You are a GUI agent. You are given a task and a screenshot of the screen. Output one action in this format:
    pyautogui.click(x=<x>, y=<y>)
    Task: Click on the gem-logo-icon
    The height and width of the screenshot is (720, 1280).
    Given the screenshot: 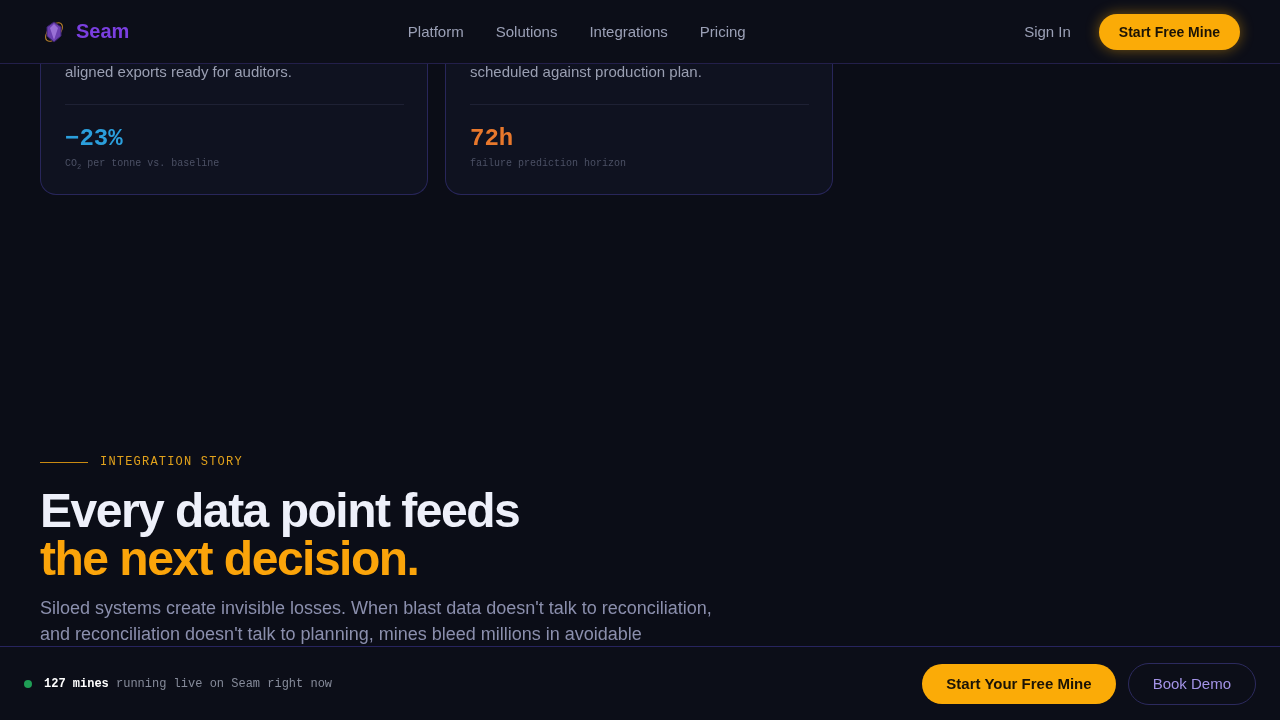 What is the action you would take?
    pyautogui.click(x=54, y=31)
    